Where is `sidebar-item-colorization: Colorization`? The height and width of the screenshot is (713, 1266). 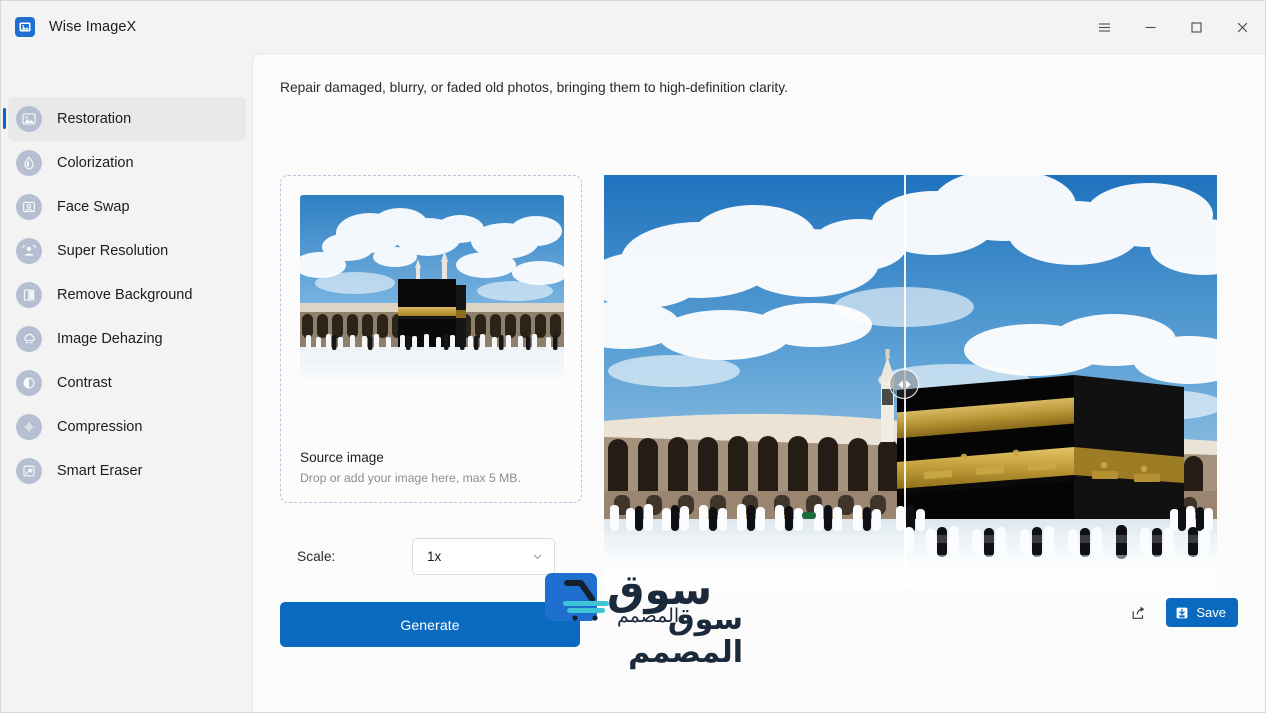
sidebar-item-colorization: Colorization is located at coordinates (127, 163).